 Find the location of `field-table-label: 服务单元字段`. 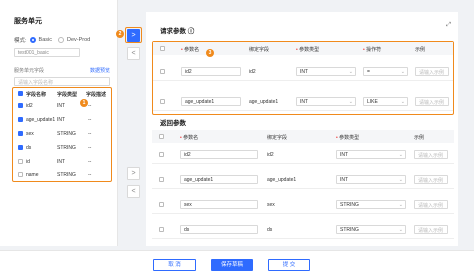

field-table-label: 服务单元字段 is located at coordinates (29, 71).